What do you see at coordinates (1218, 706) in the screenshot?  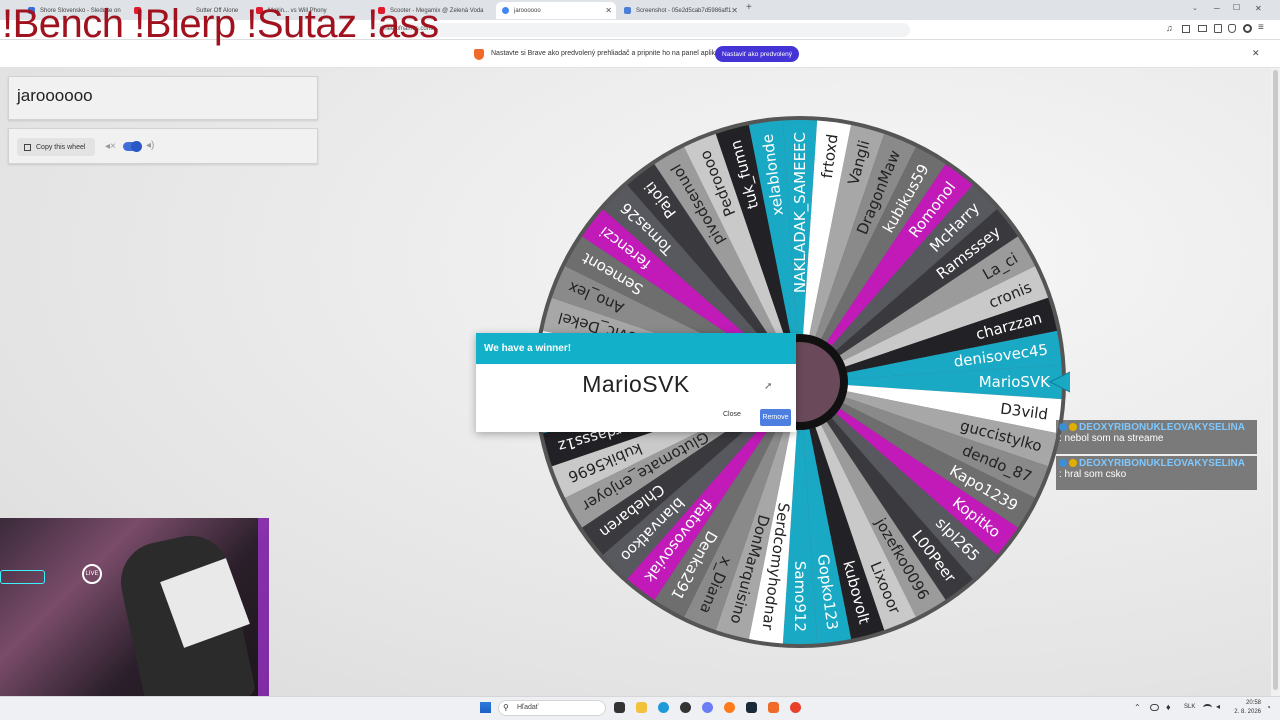 I see `speaker-icon: ◂` at bounding box center [1218, 706].